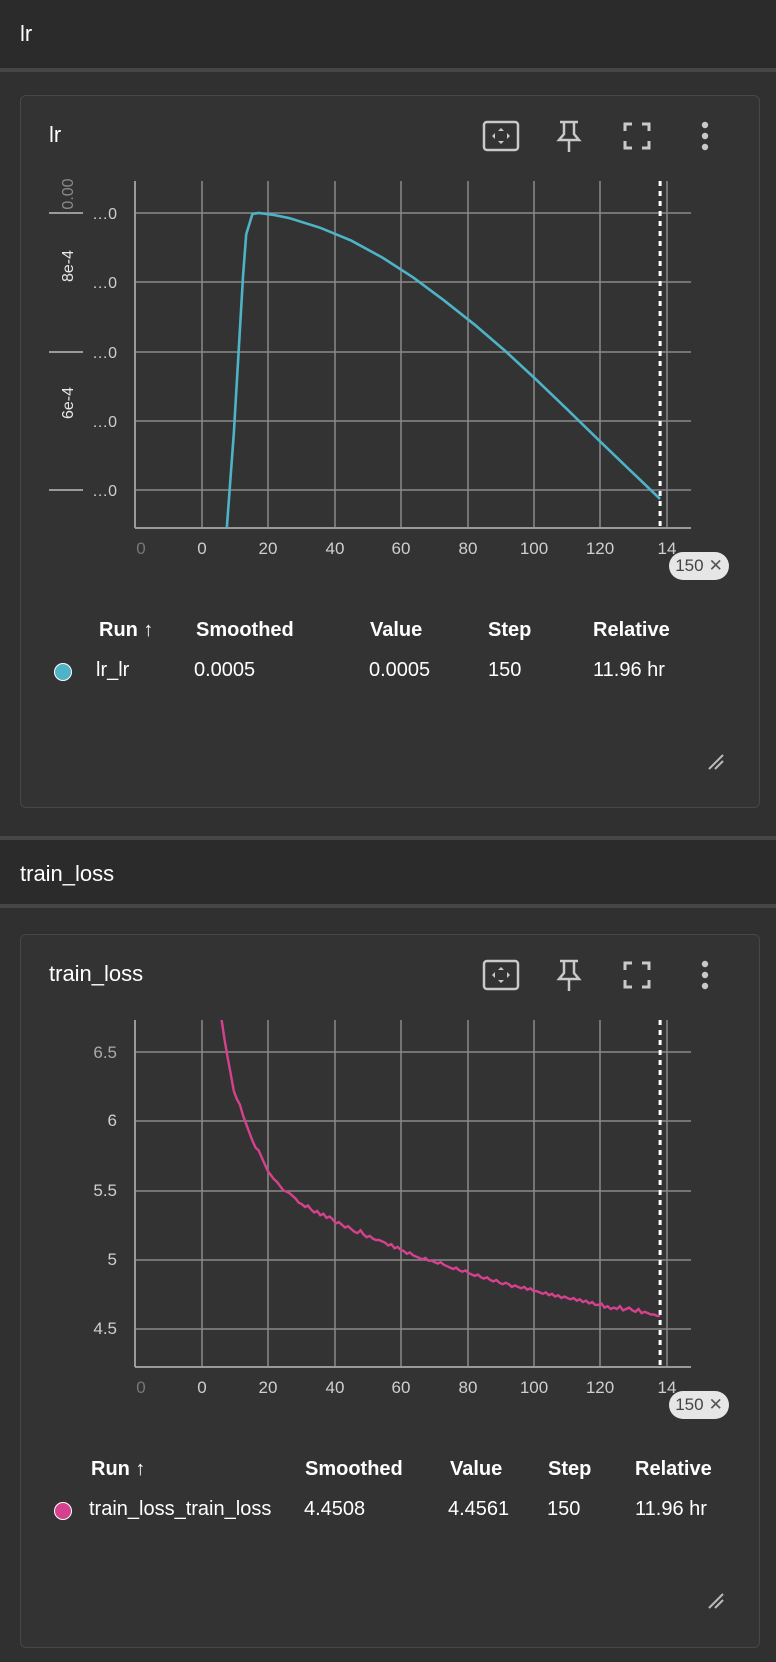 Image resolution: width=776 pixels, height=1662 pixels. What do you see at coordinates (225, 670) in the screenshot?
I see `smoothed-value: 0.0005` at bounding box center [225, 670].